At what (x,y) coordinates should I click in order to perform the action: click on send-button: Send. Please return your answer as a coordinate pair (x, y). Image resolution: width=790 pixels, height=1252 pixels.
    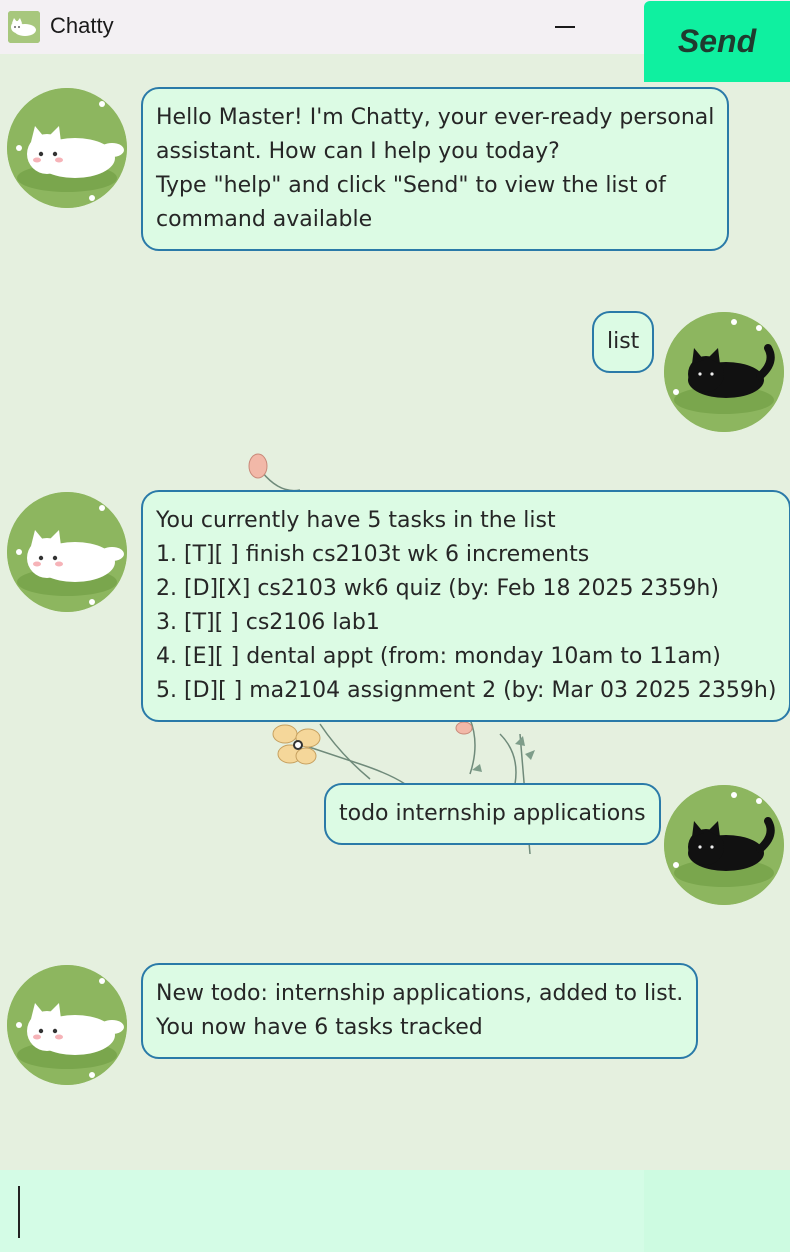
    Looking at the image, I should click on (717, 41).